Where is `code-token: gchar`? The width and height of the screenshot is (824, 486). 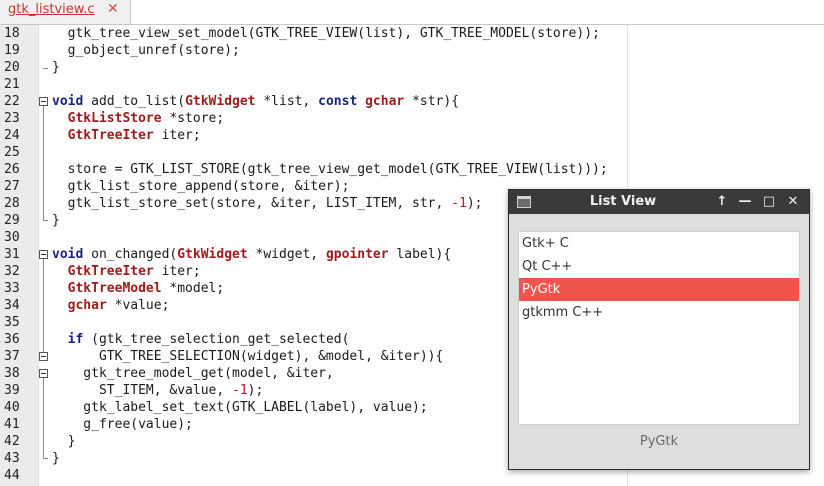 code-token: gchar is located at coordinates (87, 305).